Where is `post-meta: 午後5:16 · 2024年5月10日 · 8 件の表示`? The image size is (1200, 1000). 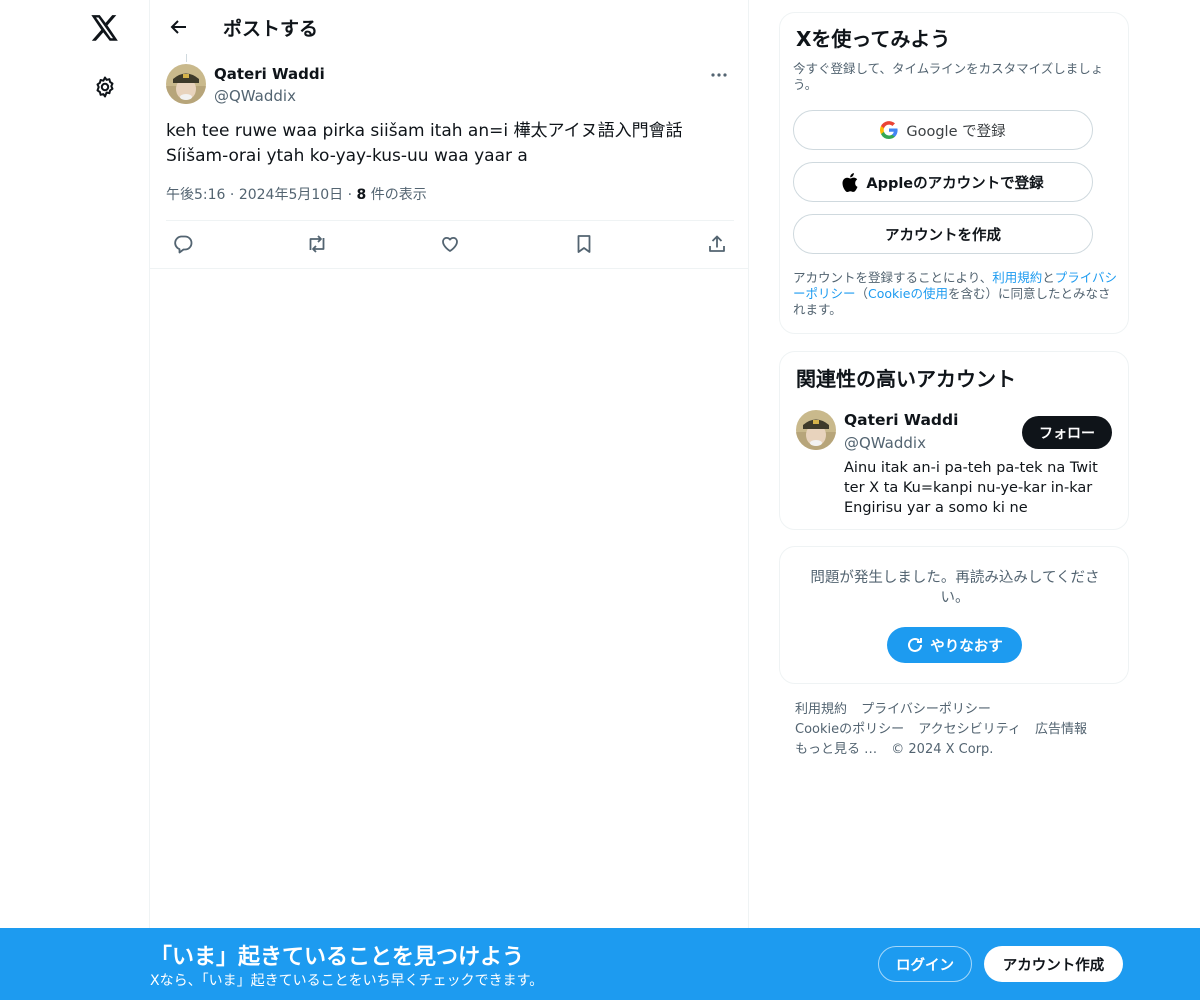
post-meta: 午後5:16 · 2024年5月10日 · 8 件の表示 is located at coordinates (296, 194).